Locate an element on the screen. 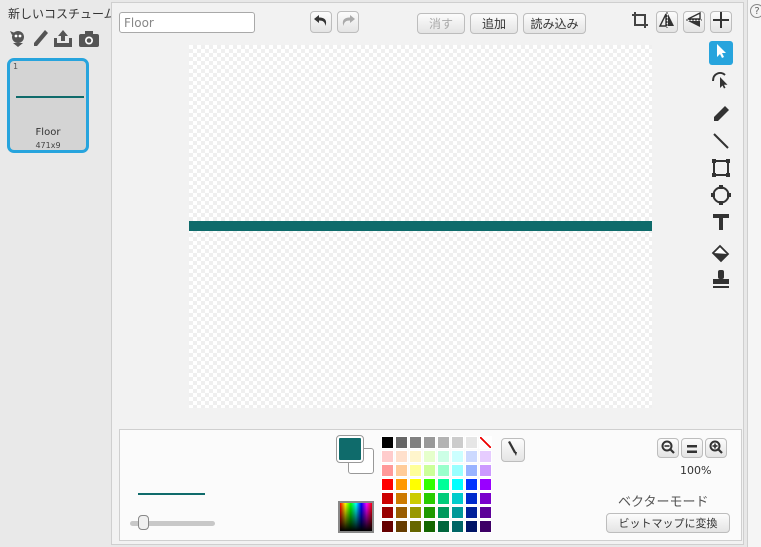 This screenshot has width=761, height=547. eyedropper-button is located at coordinates (513, 450).